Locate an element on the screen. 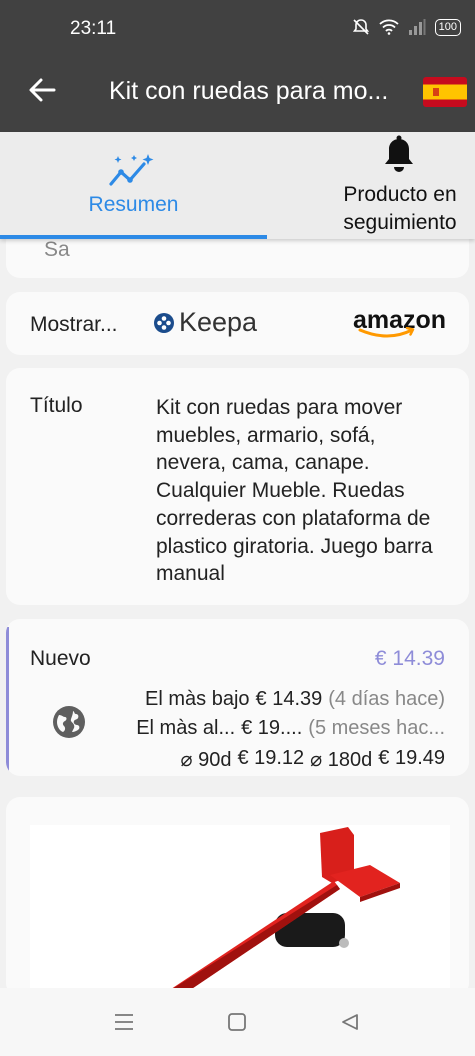  signal-icon is located at coordinates (417, 27).